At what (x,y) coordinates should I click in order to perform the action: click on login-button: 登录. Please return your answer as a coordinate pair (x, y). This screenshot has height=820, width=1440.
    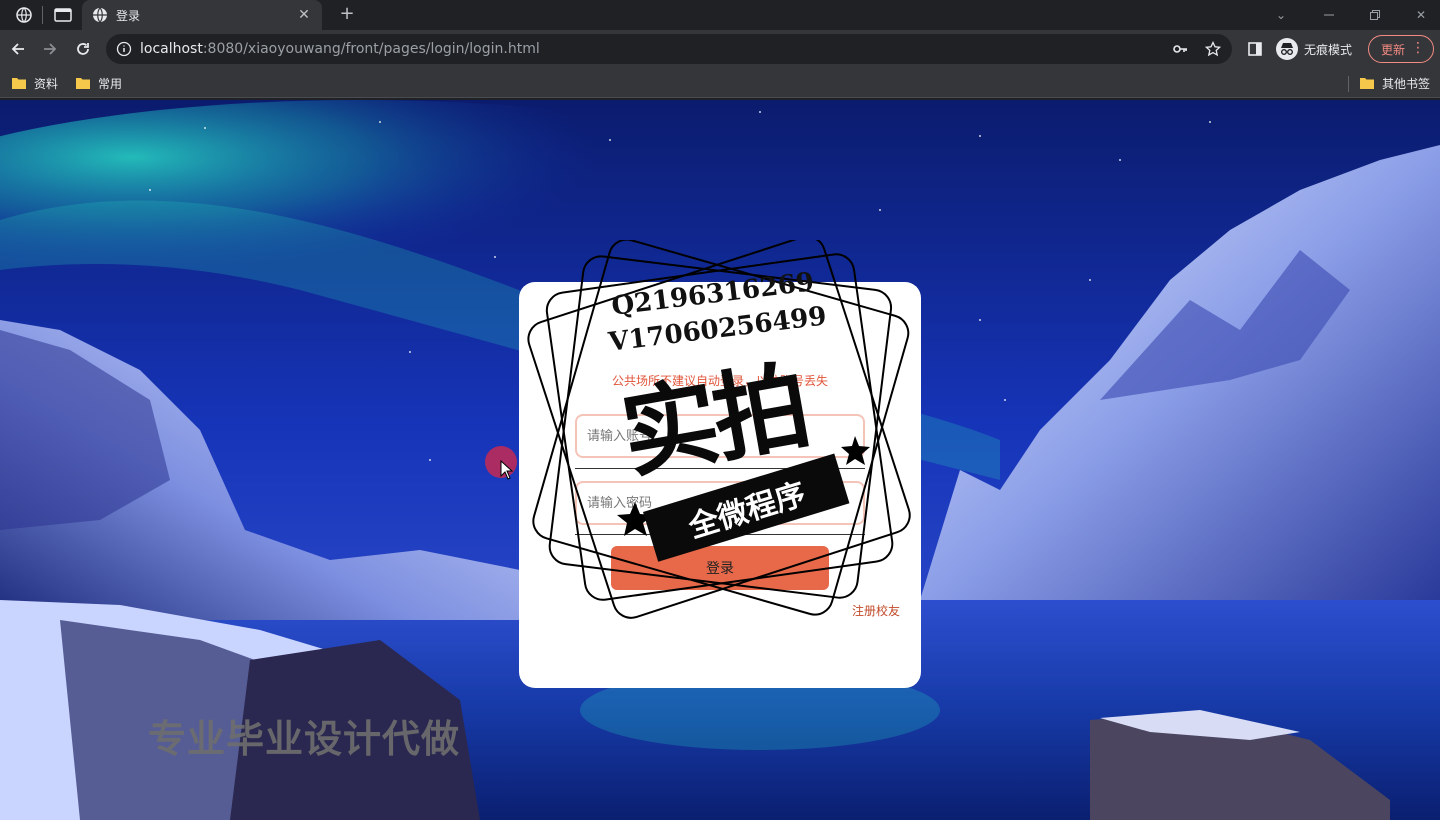
    Looking at the image, I should click on (720, 568).